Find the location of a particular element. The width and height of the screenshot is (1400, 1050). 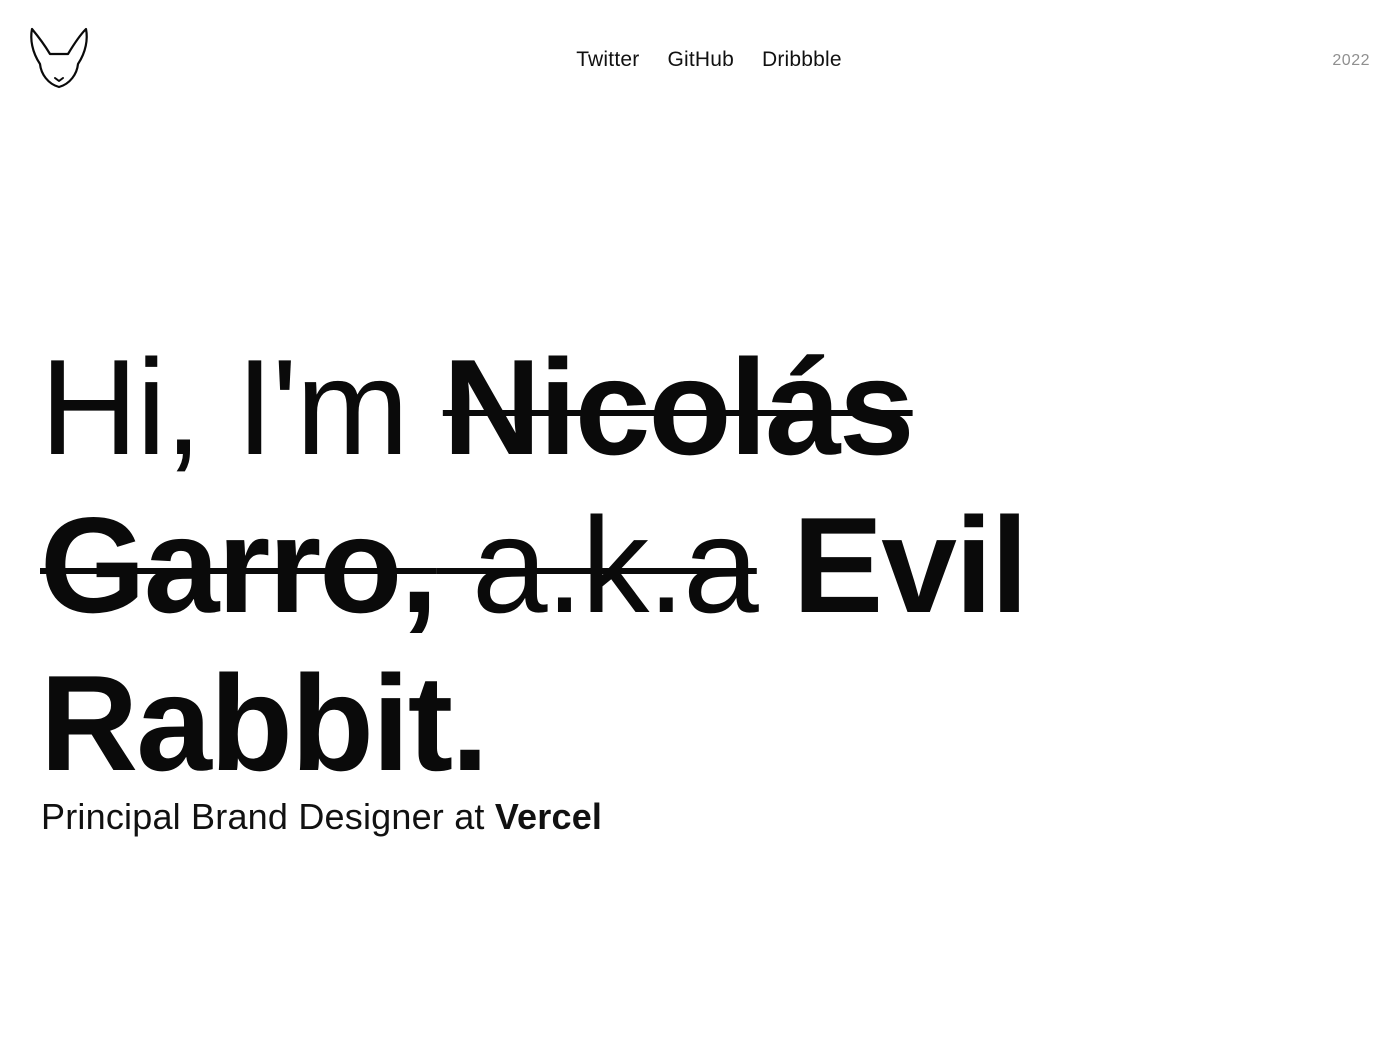

nav-link-github: GitHub is located at coordinates (700, 60).